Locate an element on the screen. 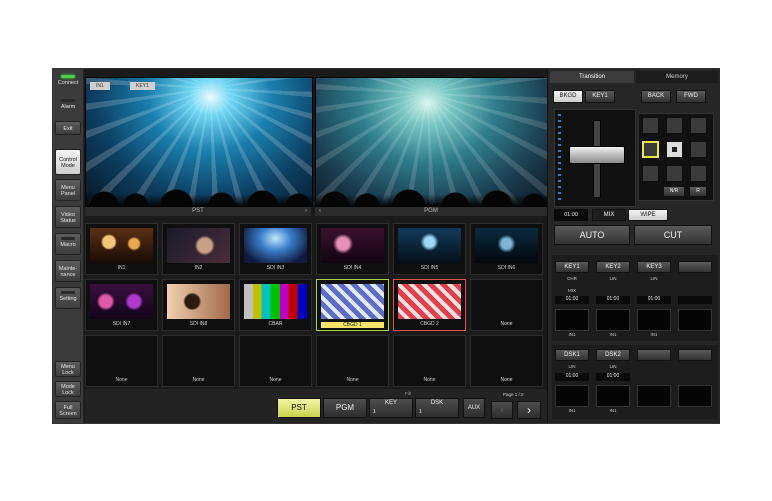  dsk1-source-box is located at coordinates (572, 396).